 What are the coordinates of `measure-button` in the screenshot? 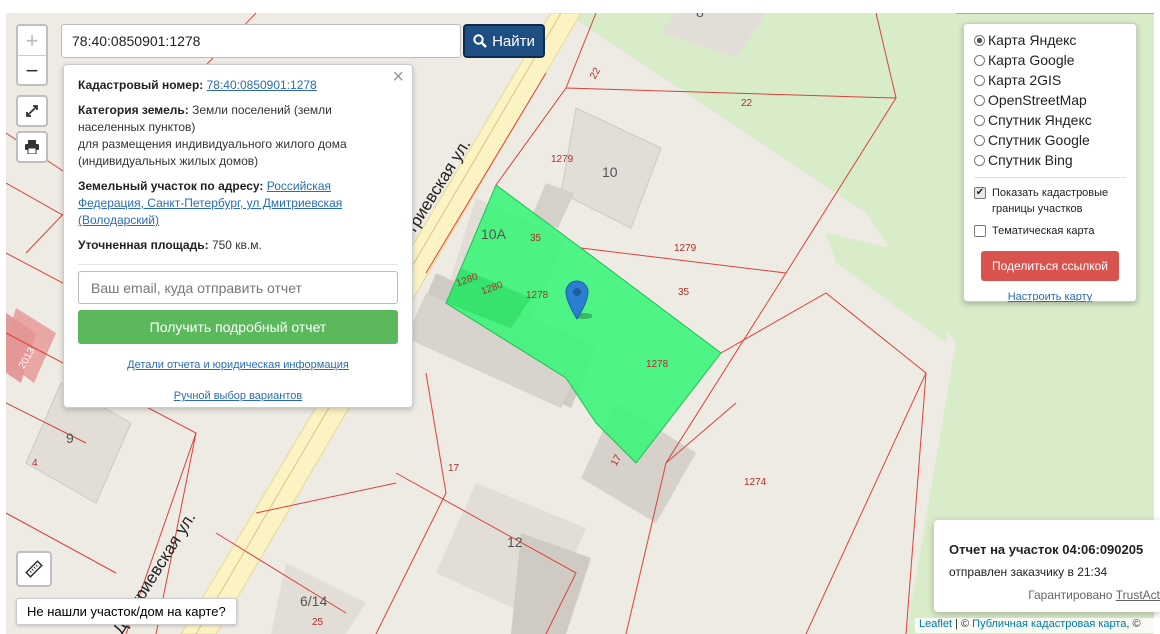 It's located at (34, 569).